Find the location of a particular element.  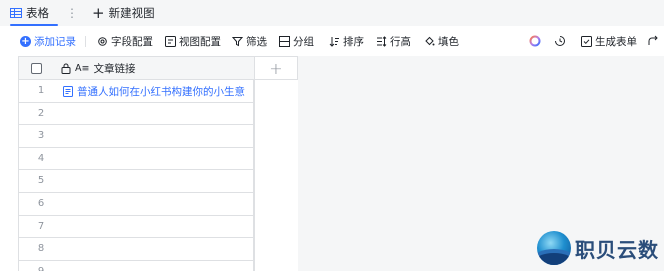

view-config-button: 视图配置 is located at coordinates (192, 41).